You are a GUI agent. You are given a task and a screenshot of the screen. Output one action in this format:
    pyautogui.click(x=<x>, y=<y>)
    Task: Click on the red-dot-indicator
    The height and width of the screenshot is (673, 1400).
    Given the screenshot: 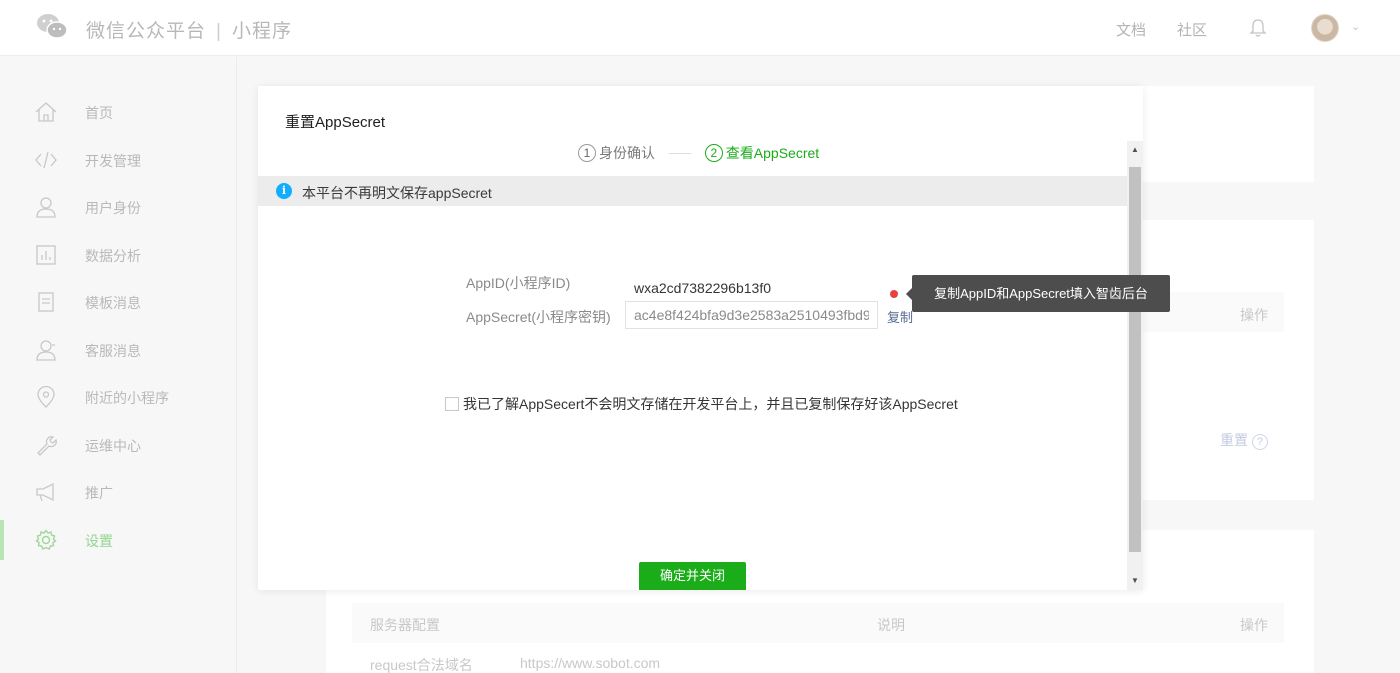 What is the action you would take?
    pyautogui.click(x=894, y=294)
    